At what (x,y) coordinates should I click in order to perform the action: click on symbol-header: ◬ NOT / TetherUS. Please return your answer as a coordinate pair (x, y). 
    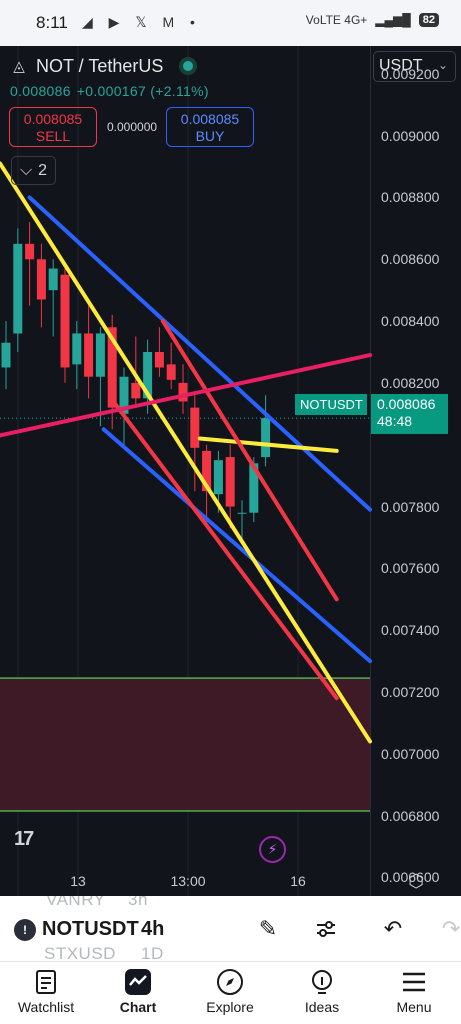
    Looking at the image, I should click on (103, 66).